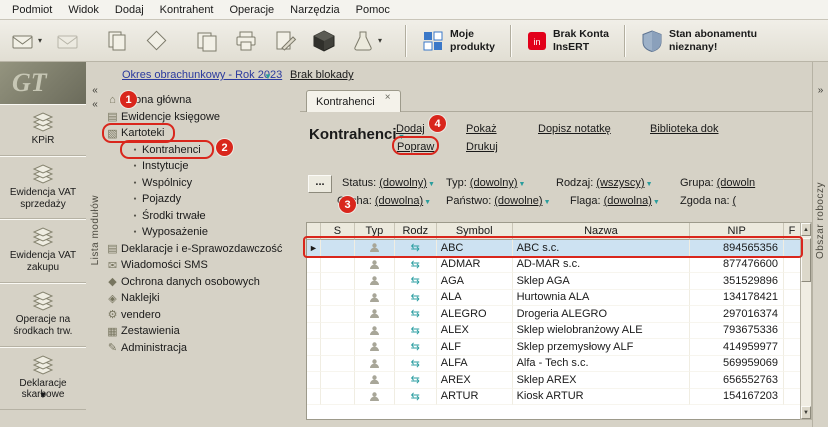 This screenshot has width=828, height=427. Describe the element at coordinates (601, 231) in the screenshot. I see `col-nazwa: Nazwa` at that location.